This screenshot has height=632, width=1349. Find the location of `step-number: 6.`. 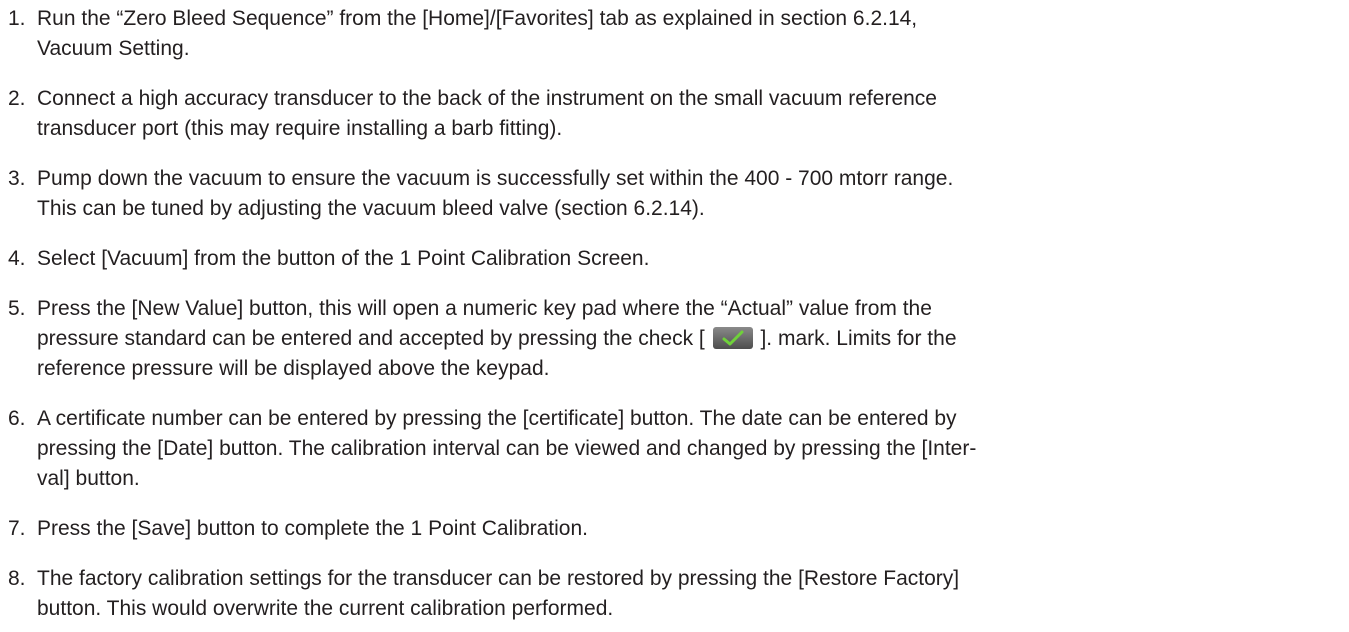

step-number: 6. is located at coordinates (17, 418).